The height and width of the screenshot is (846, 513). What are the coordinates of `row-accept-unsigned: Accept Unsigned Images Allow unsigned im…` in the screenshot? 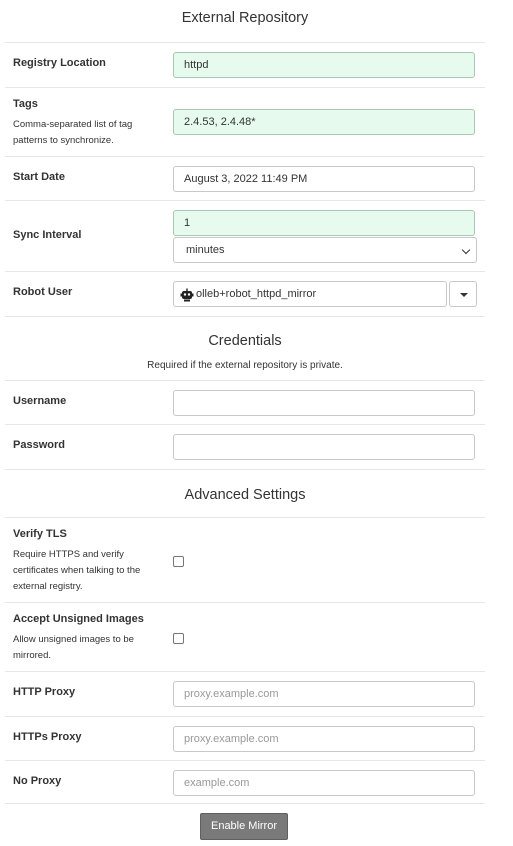 It's located at (245, 636).